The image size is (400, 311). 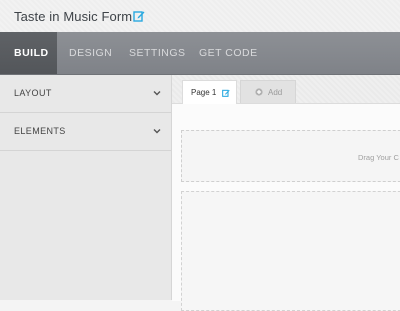 What do you see at coordinates (259, 92) in the screenshot?
I see `add-icon` at bounding box center [259, 92].